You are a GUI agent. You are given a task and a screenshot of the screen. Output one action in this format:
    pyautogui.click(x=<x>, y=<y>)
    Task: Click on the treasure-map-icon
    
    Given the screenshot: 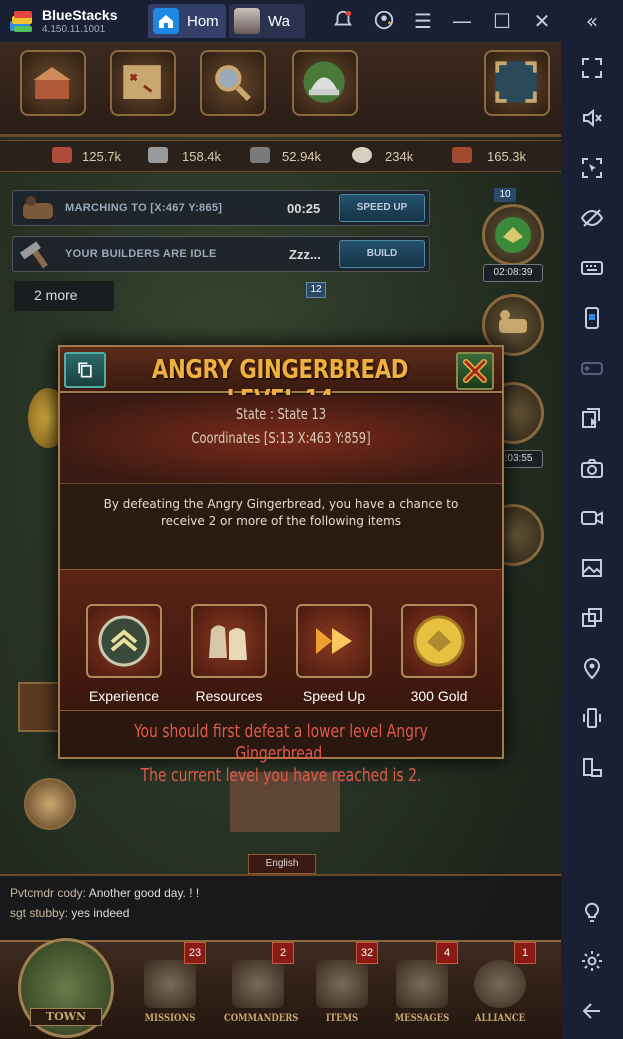 What is the action you would take?
    pyautogui.click(x=142, y=82)
    